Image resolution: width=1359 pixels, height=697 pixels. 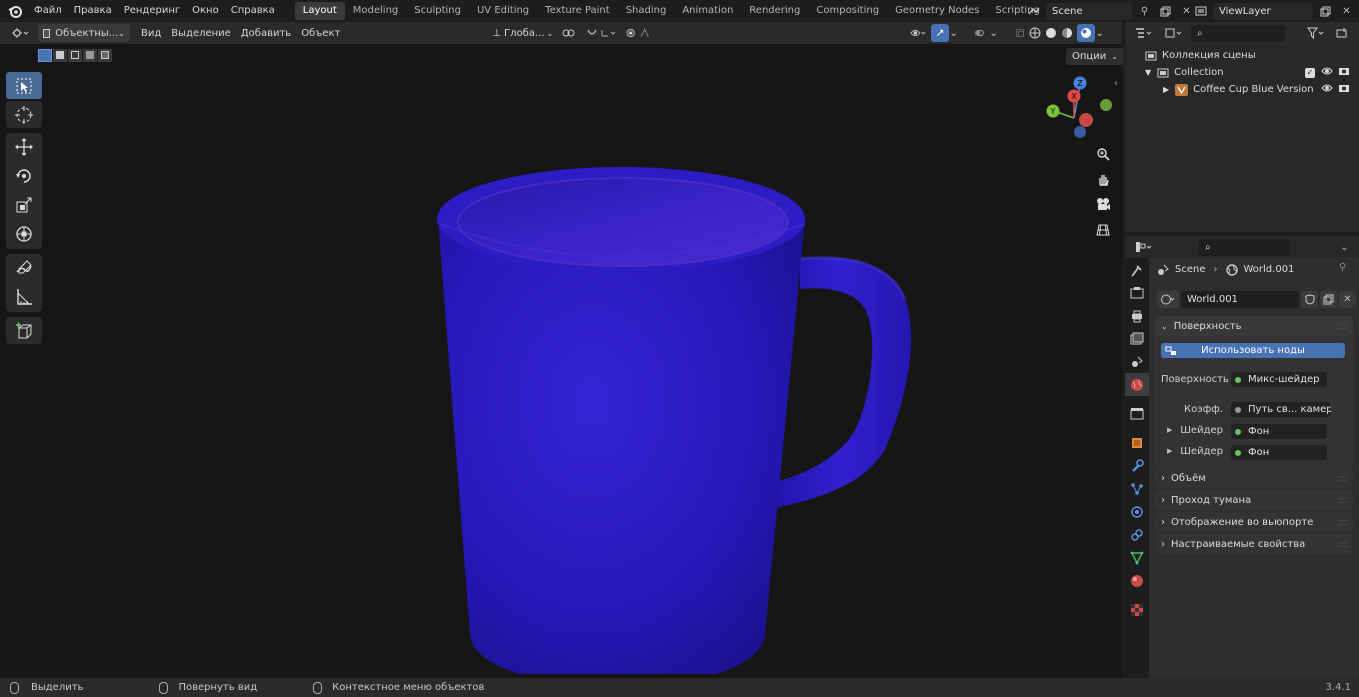 I want to click on expand-arrow-icon: ▼, so click(x=1148, y=72).